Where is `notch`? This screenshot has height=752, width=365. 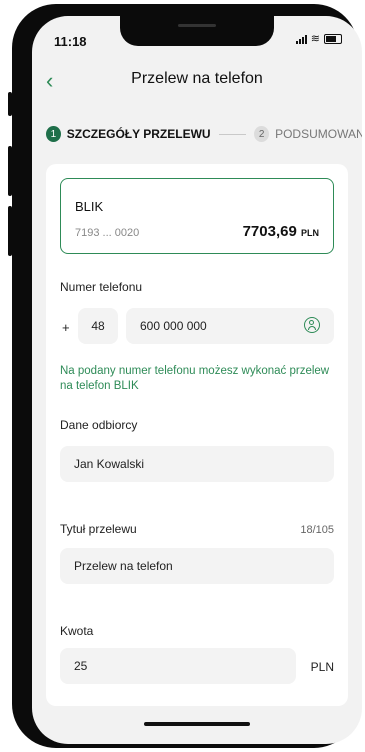 notch is located at coordinates (197, 31).